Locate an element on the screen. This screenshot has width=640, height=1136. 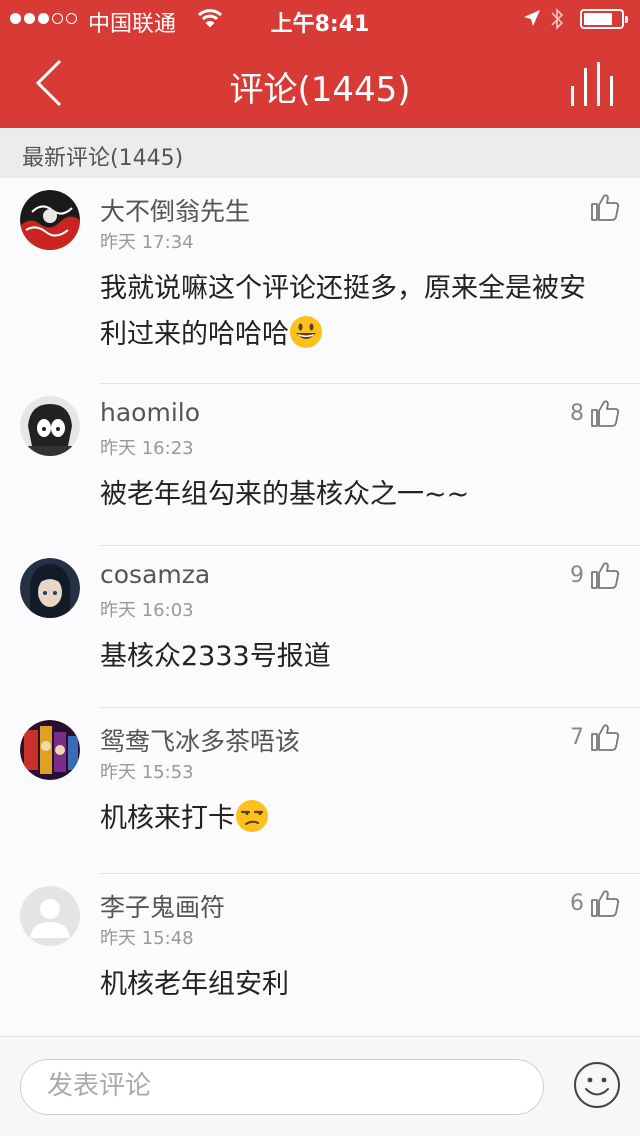
comment-time: 昨天 16:03 is located at coordinates (147, 610).